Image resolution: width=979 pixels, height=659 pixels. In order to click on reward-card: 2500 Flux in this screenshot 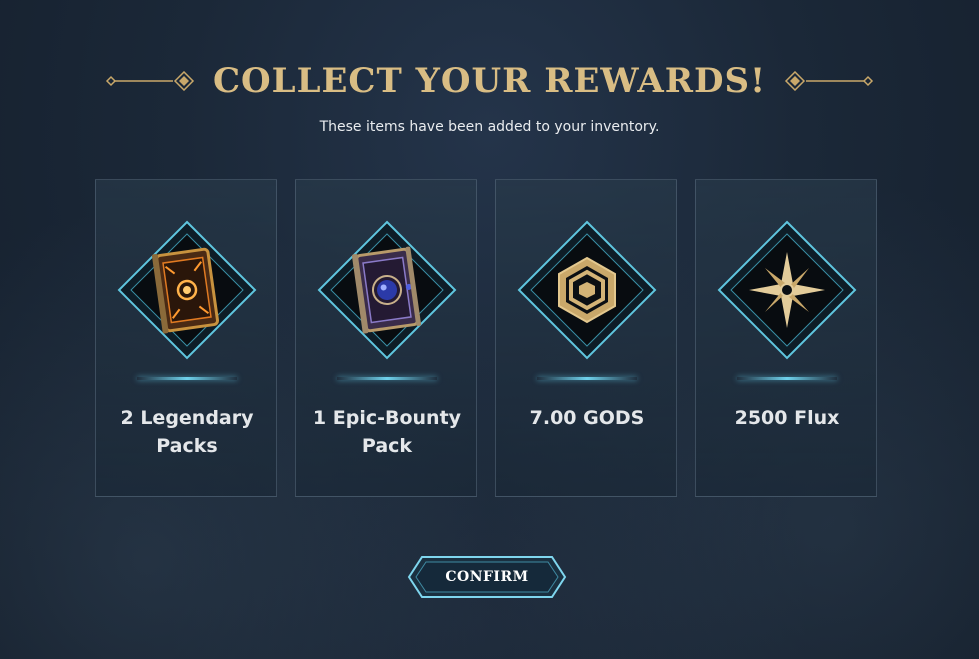, I will do `click(786, 338)`.